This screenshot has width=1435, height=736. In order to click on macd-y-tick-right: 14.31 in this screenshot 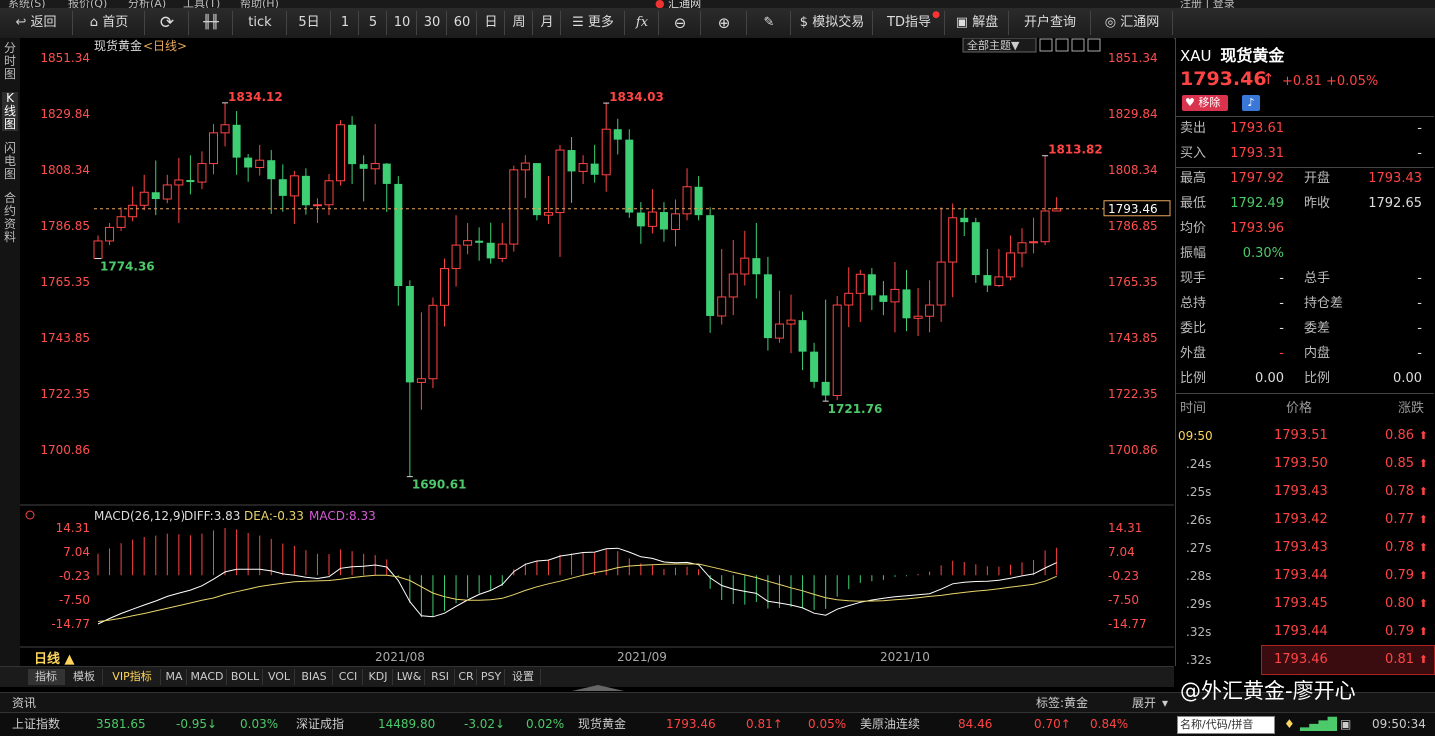, I will do `click(1125, 528)`.